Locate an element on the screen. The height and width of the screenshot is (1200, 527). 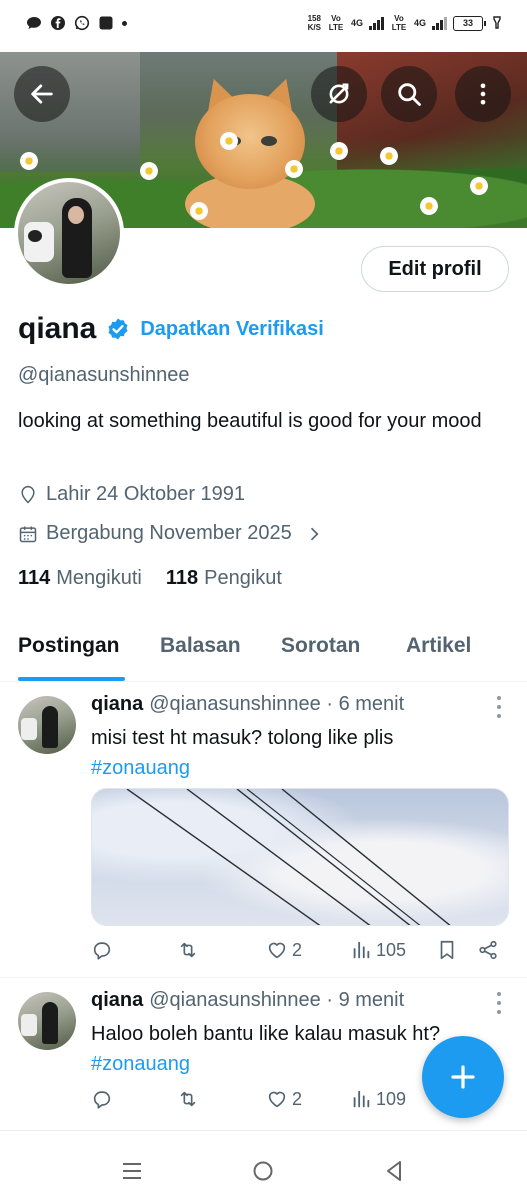
menu-nav-icon is located at coordinates (132, 1171).